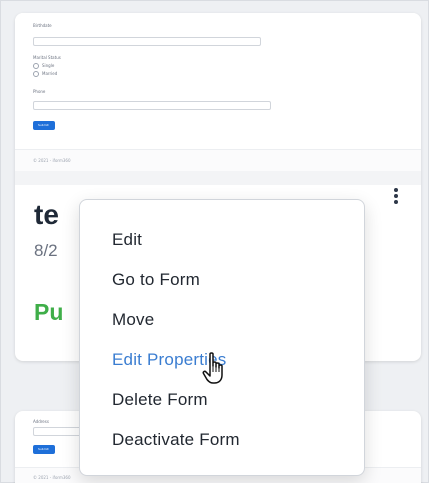 This screenshot has height=483, width=429. Describe the element at coordinates (36, 66) in the screenshot. I see `preview-radio-single` at that location.